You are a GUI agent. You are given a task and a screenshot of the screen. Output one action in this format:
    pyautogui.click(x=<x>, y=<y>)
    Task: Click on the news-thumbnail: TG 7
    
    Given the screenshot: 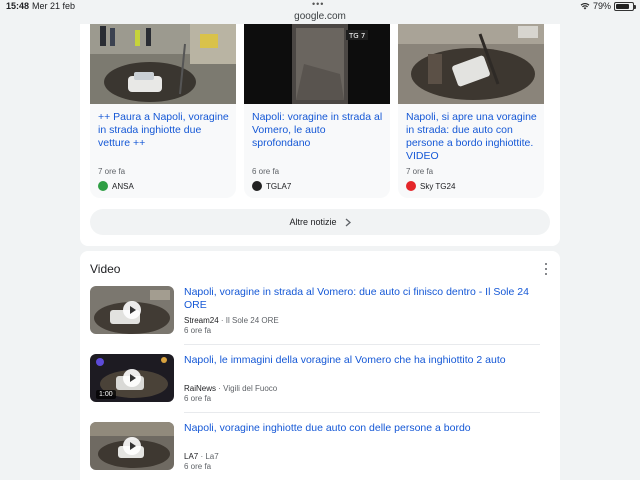 What is the action you would take?
    pyautogui.click(x=317, y=64)
    